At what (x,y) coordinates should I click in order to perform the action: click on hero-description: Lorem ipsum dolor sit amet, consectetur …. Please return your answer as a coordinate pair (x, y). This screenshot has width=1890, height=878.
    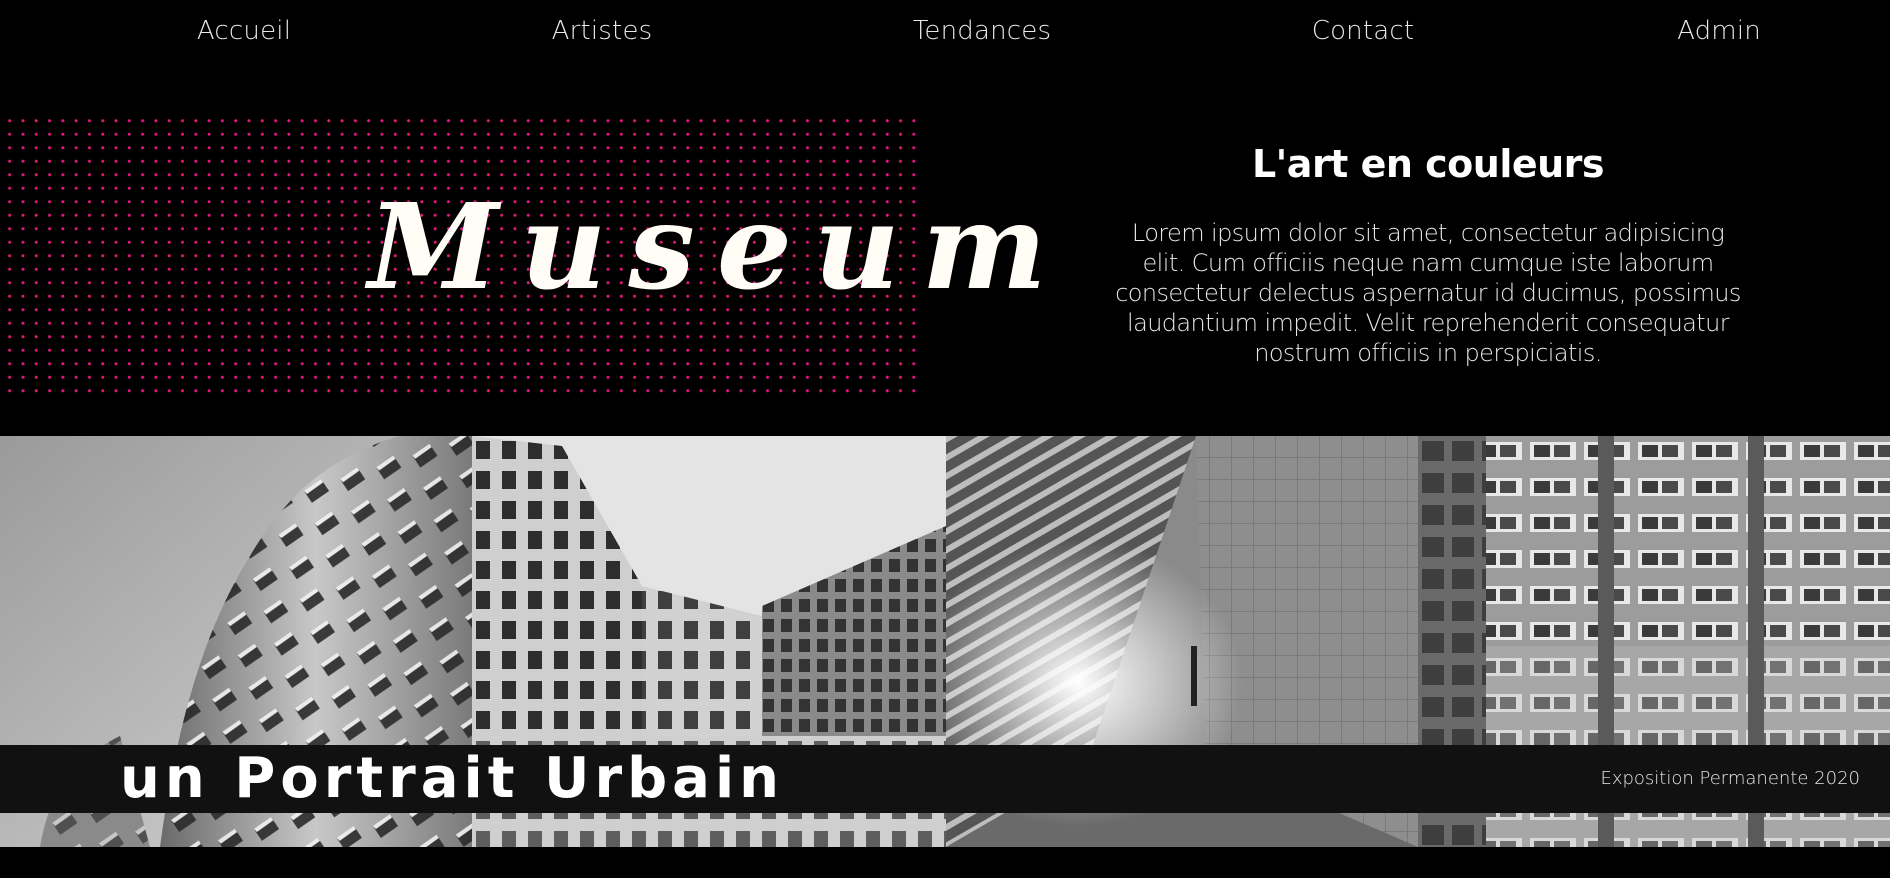
    Looking at the image, I should click on (1428, 293).